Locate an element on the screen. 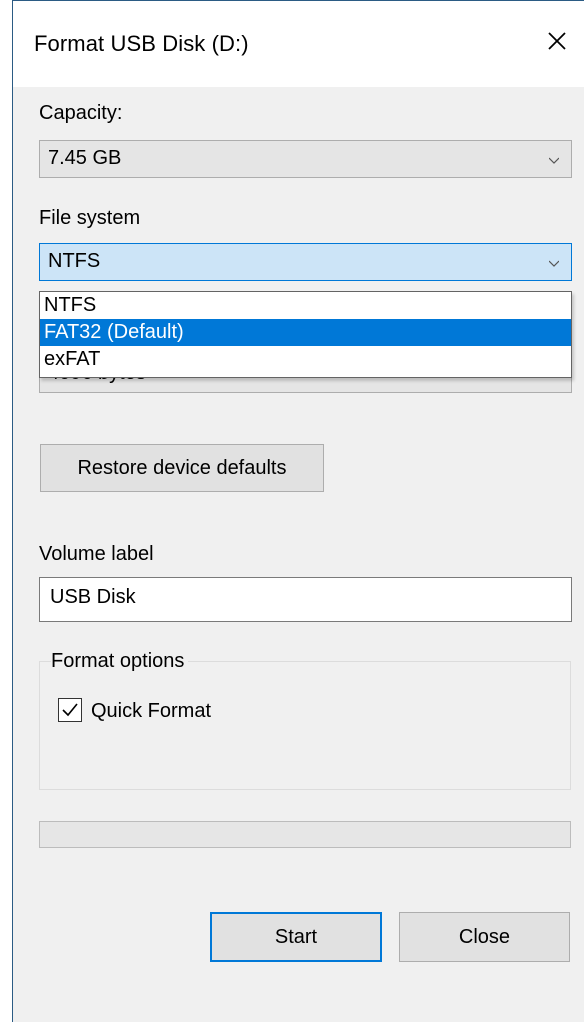 This screenshot has width=584, height=1022. format-progress-bar is located at coordinates (305, 834).